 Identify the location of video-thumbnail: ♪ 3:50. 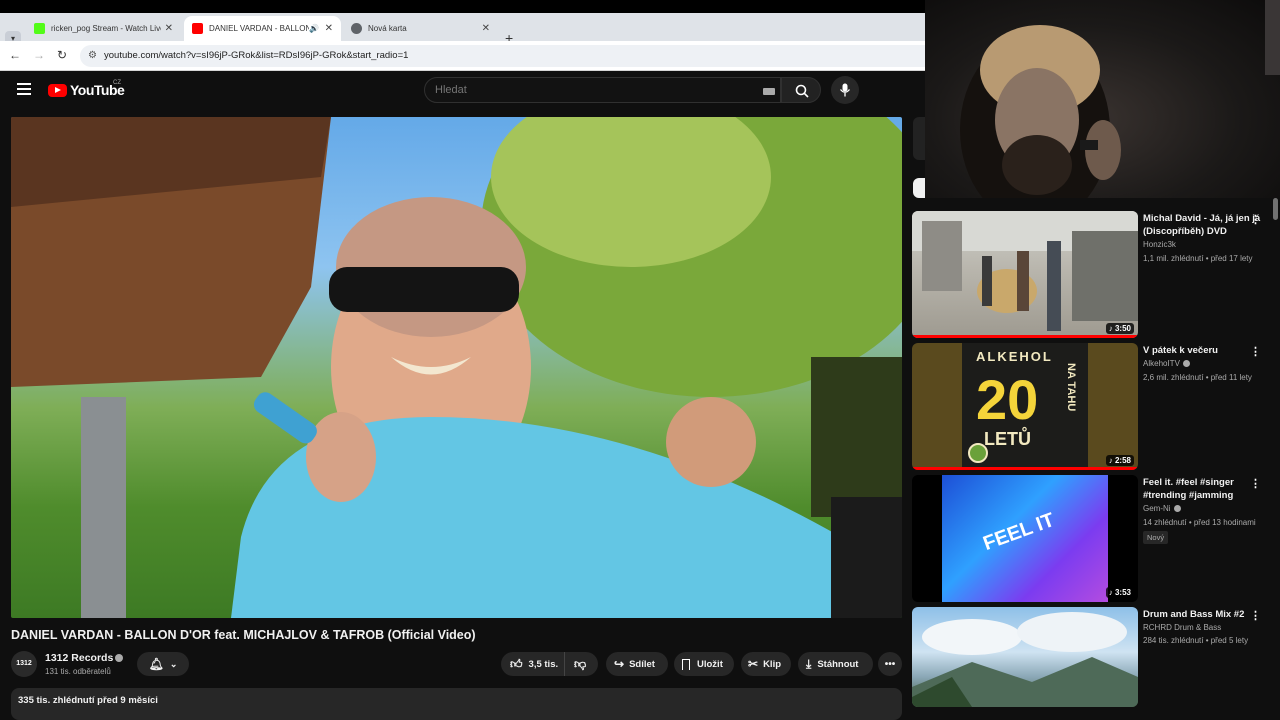
(1025, 274).